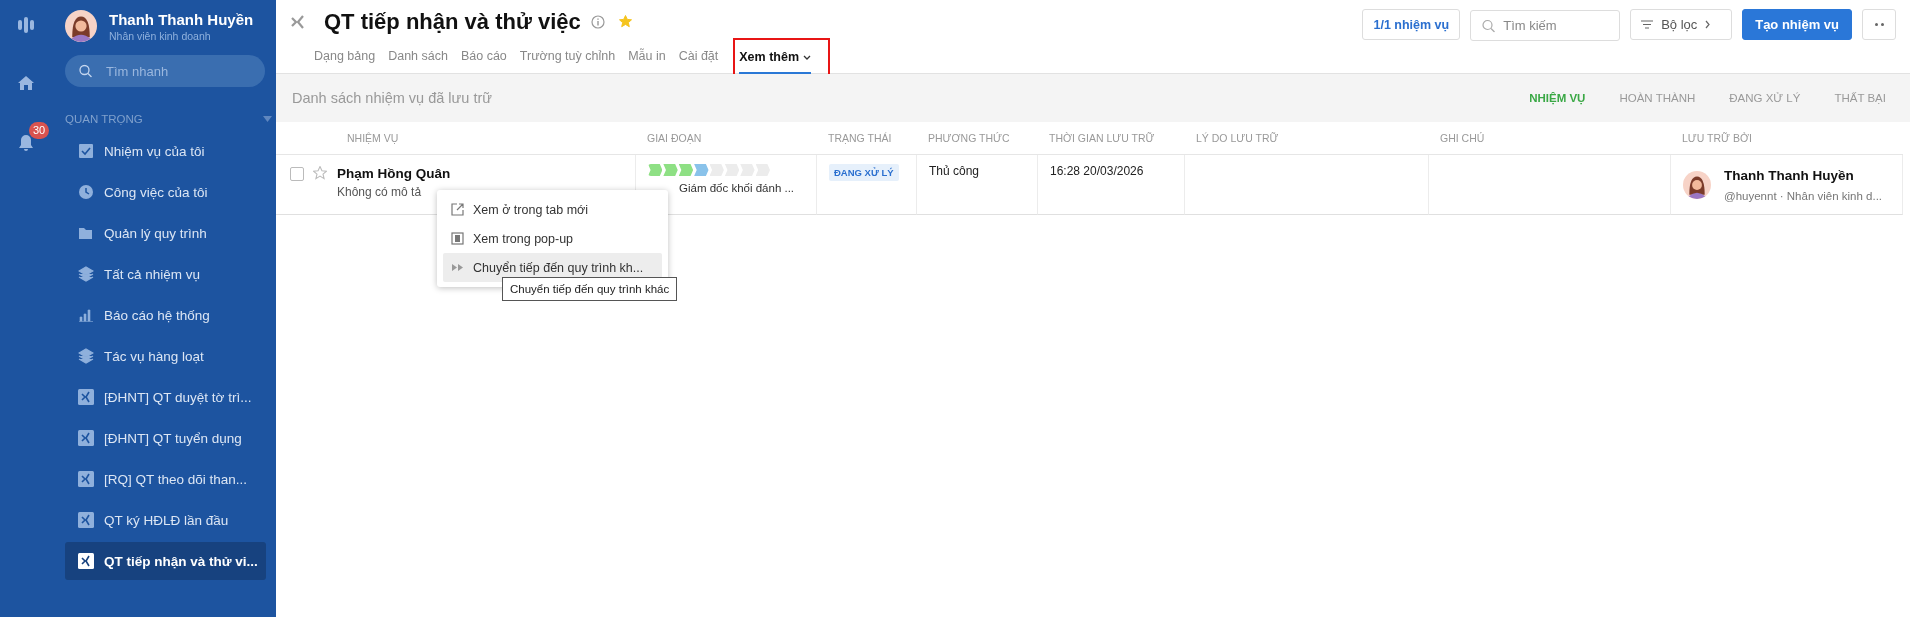 The image size is (1910, 617). What do you see at coordinates (86, 233) in the screenshot?
I see `folder-icon` at bounding box center [86, 233].